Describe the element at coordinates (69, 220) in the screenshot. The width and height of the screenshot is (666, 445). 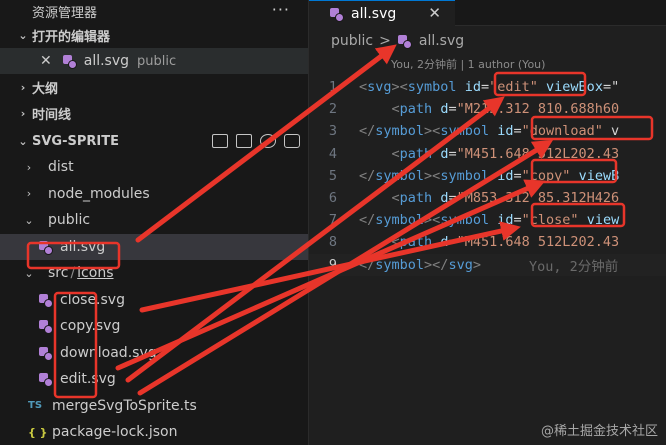
I see `tree-item-label: public` at that location.